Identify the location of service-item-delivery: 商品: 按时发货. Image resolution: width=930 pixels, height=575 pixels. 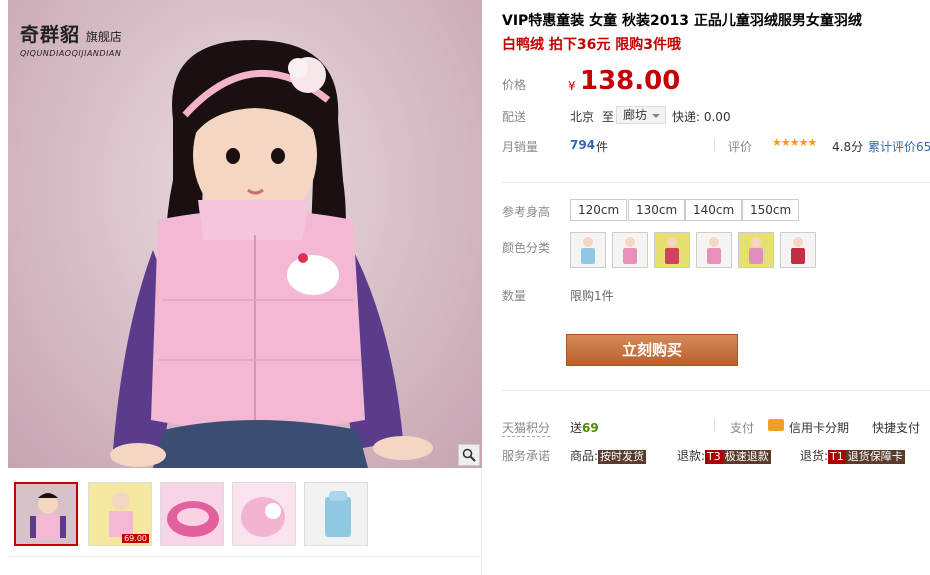
(608, 455).